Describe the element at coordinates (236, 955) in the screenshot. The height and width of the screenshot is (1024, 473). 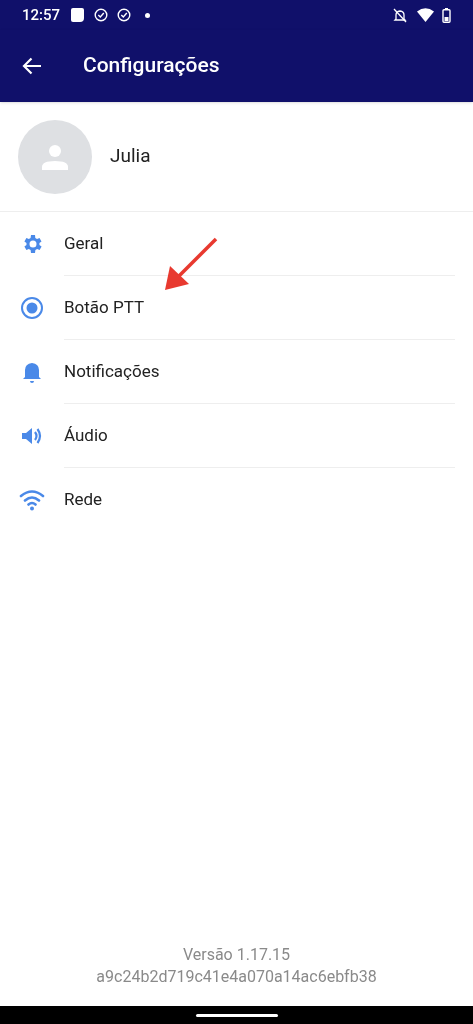
I see `version-text: Versão 1.17.15` at that location.